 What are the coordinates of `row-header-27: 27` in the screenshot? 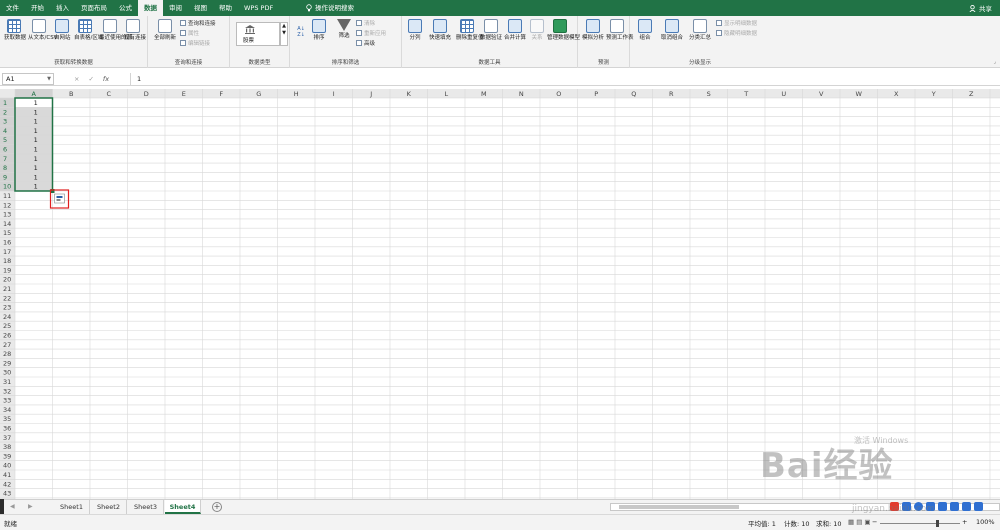 It's located at (7, 345).